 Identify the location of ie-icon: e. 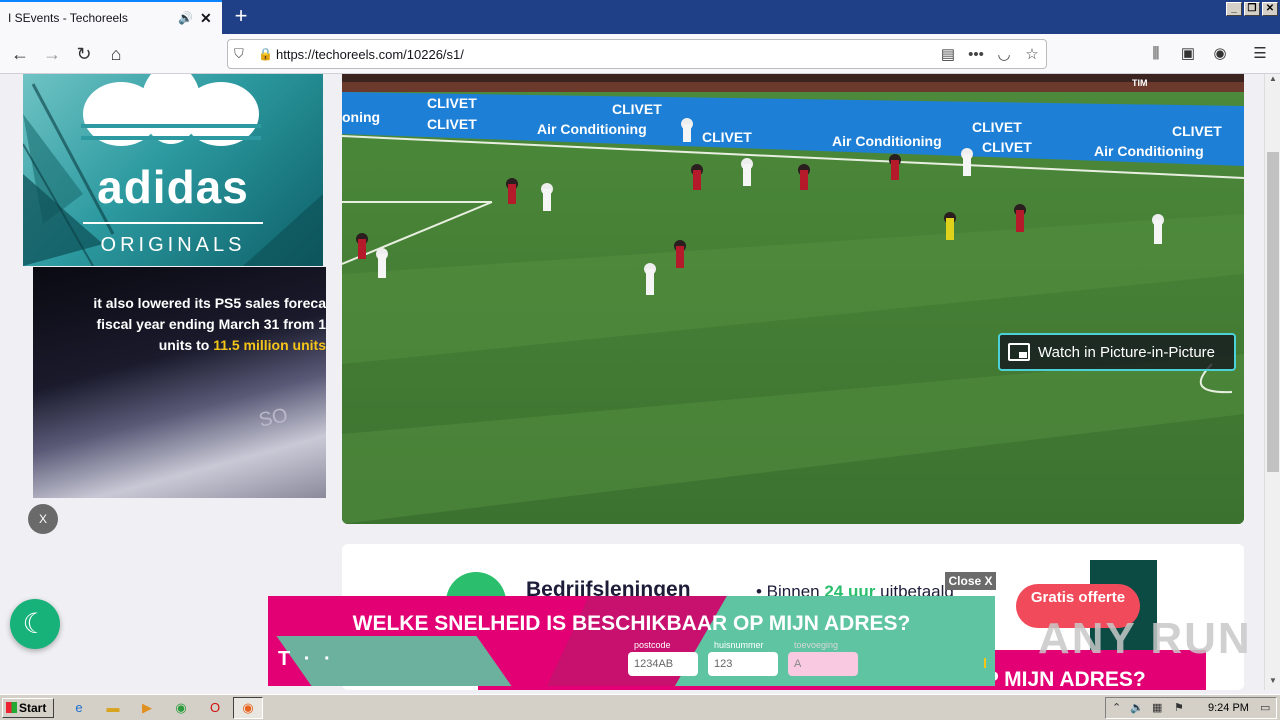
(79, 708).